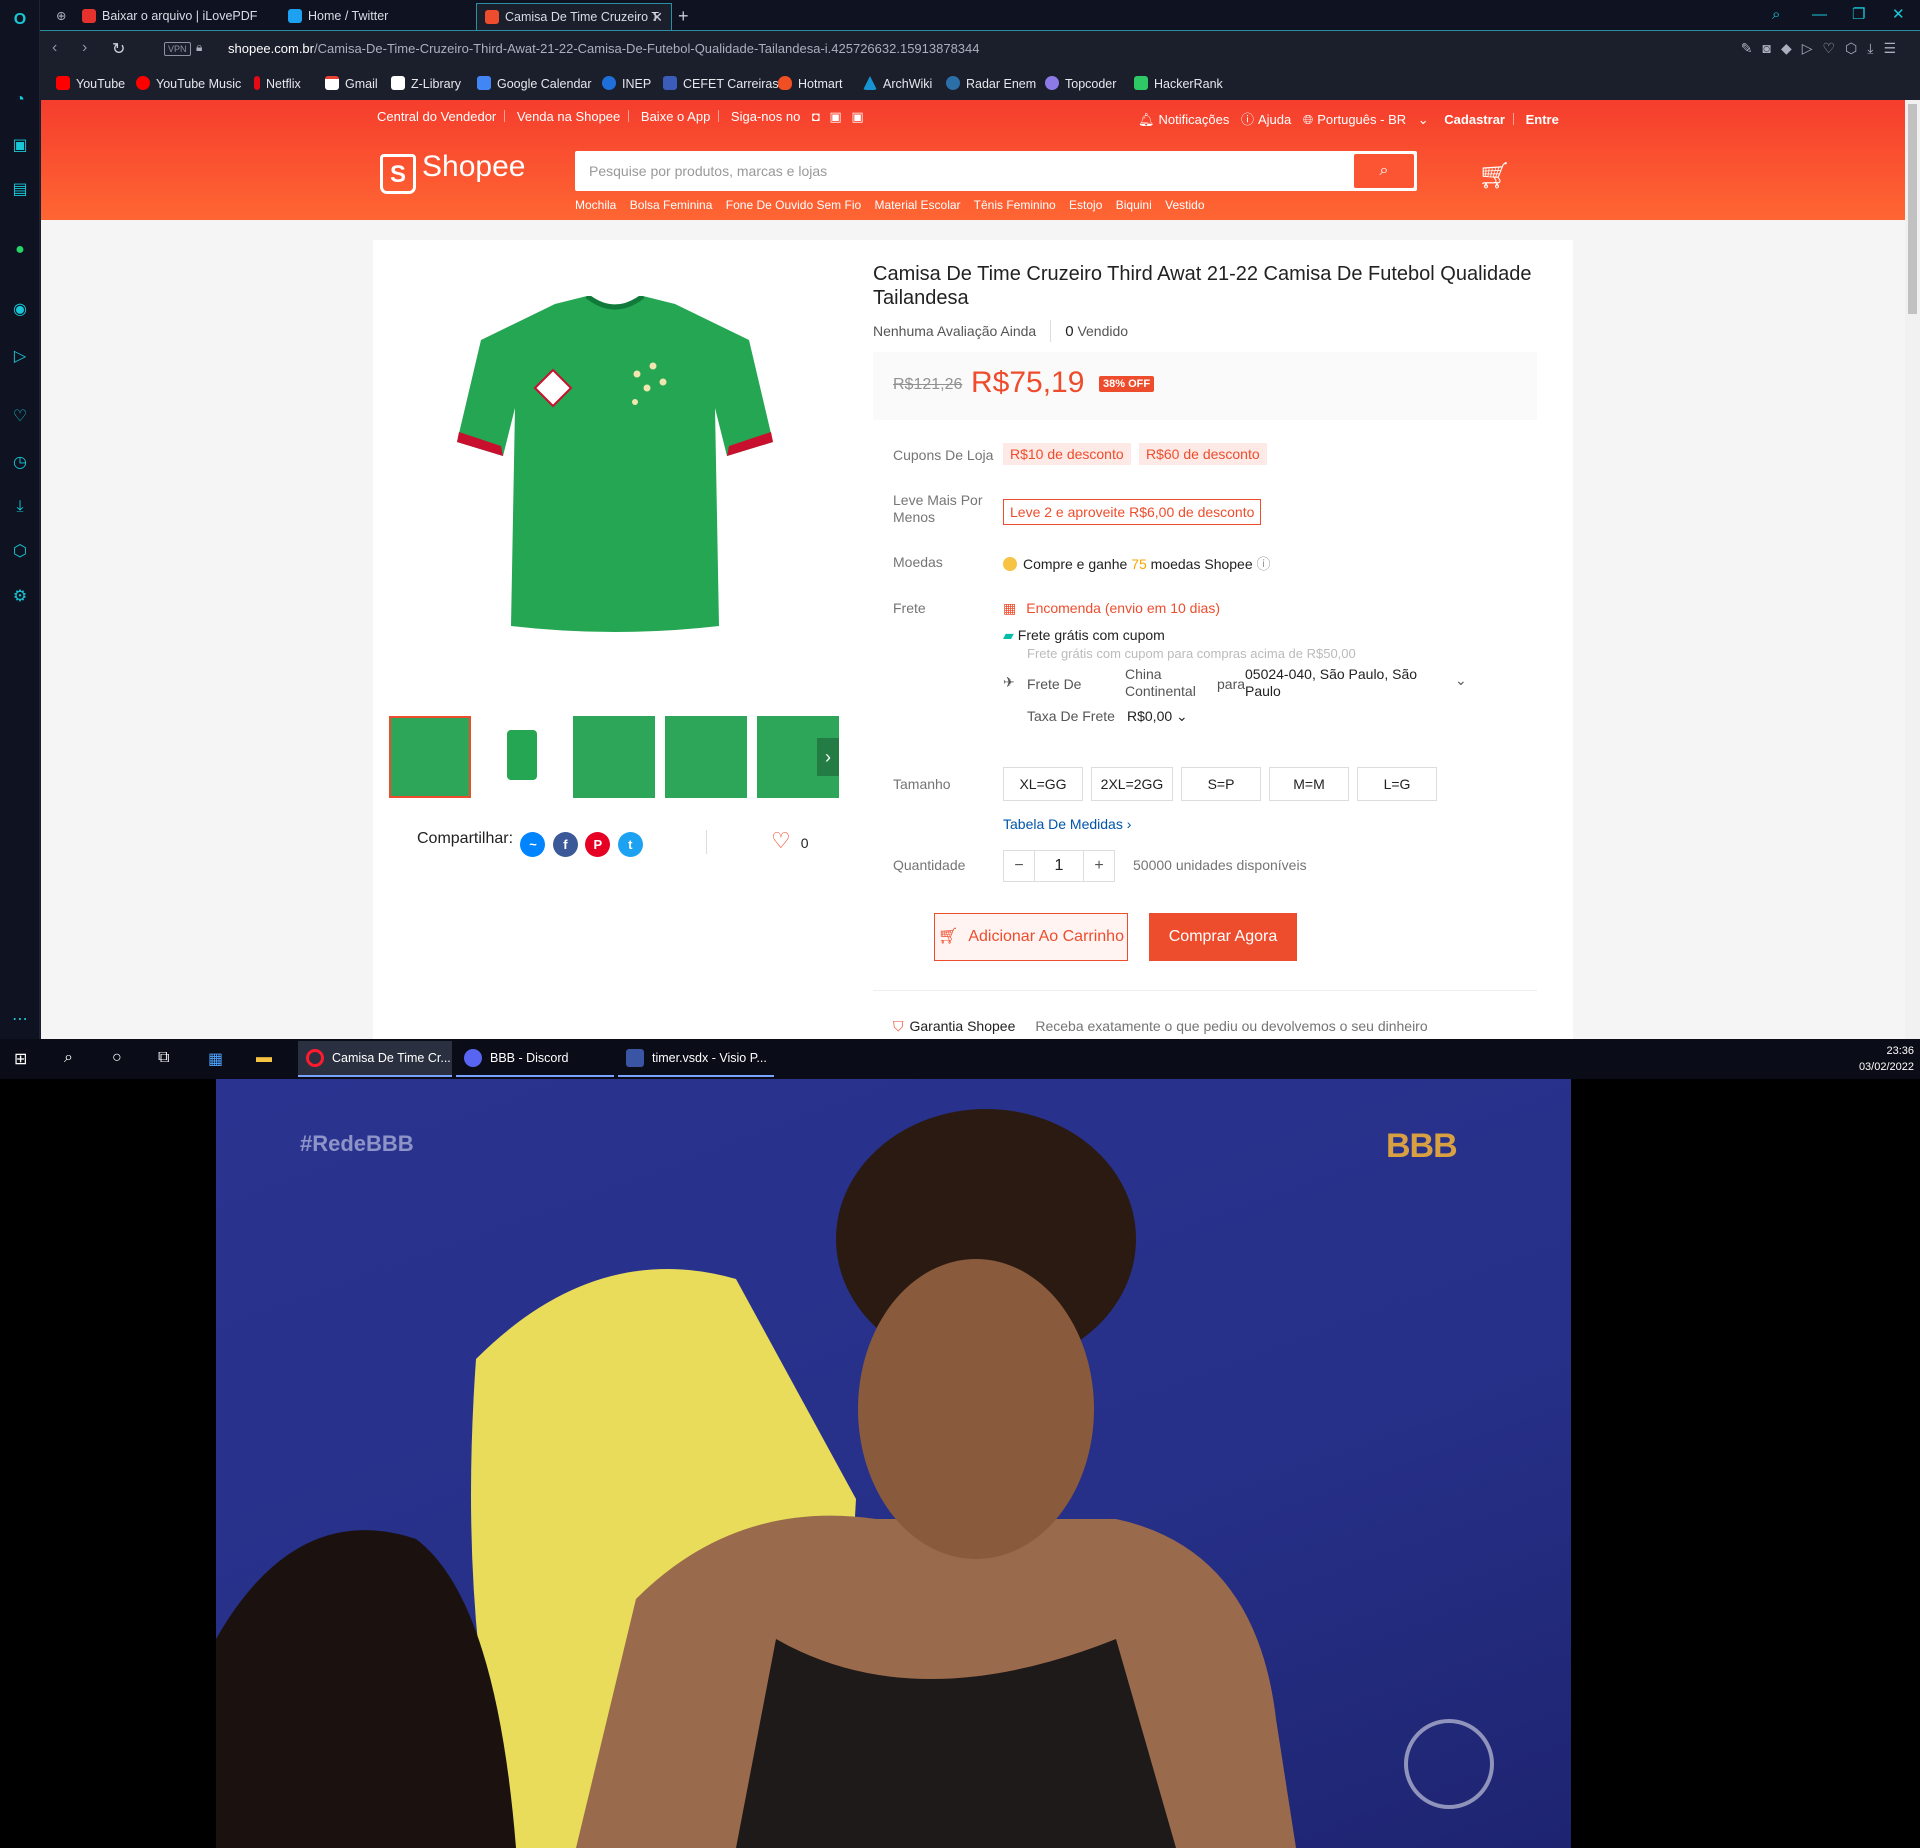 This screenshot has height=1848, width=1920. I want to click on tab-shopee: Camisa De Time Cruzeiro T ✕, so click(574, 16).